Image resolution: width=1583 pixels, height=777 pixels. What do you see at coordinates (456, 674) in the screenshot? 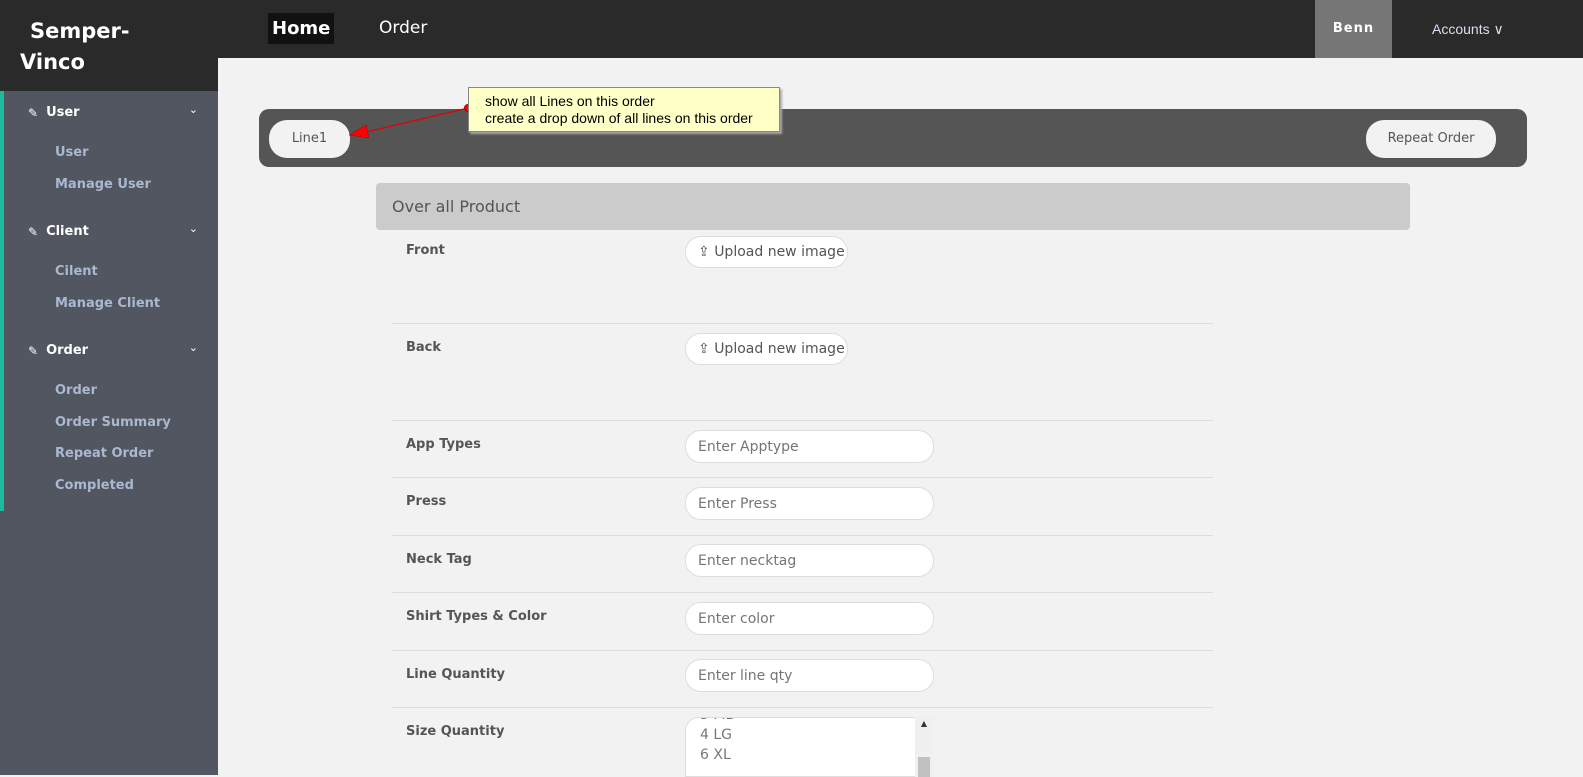
I see `field-label: Line Quantity` at bounding box center [456, 674].